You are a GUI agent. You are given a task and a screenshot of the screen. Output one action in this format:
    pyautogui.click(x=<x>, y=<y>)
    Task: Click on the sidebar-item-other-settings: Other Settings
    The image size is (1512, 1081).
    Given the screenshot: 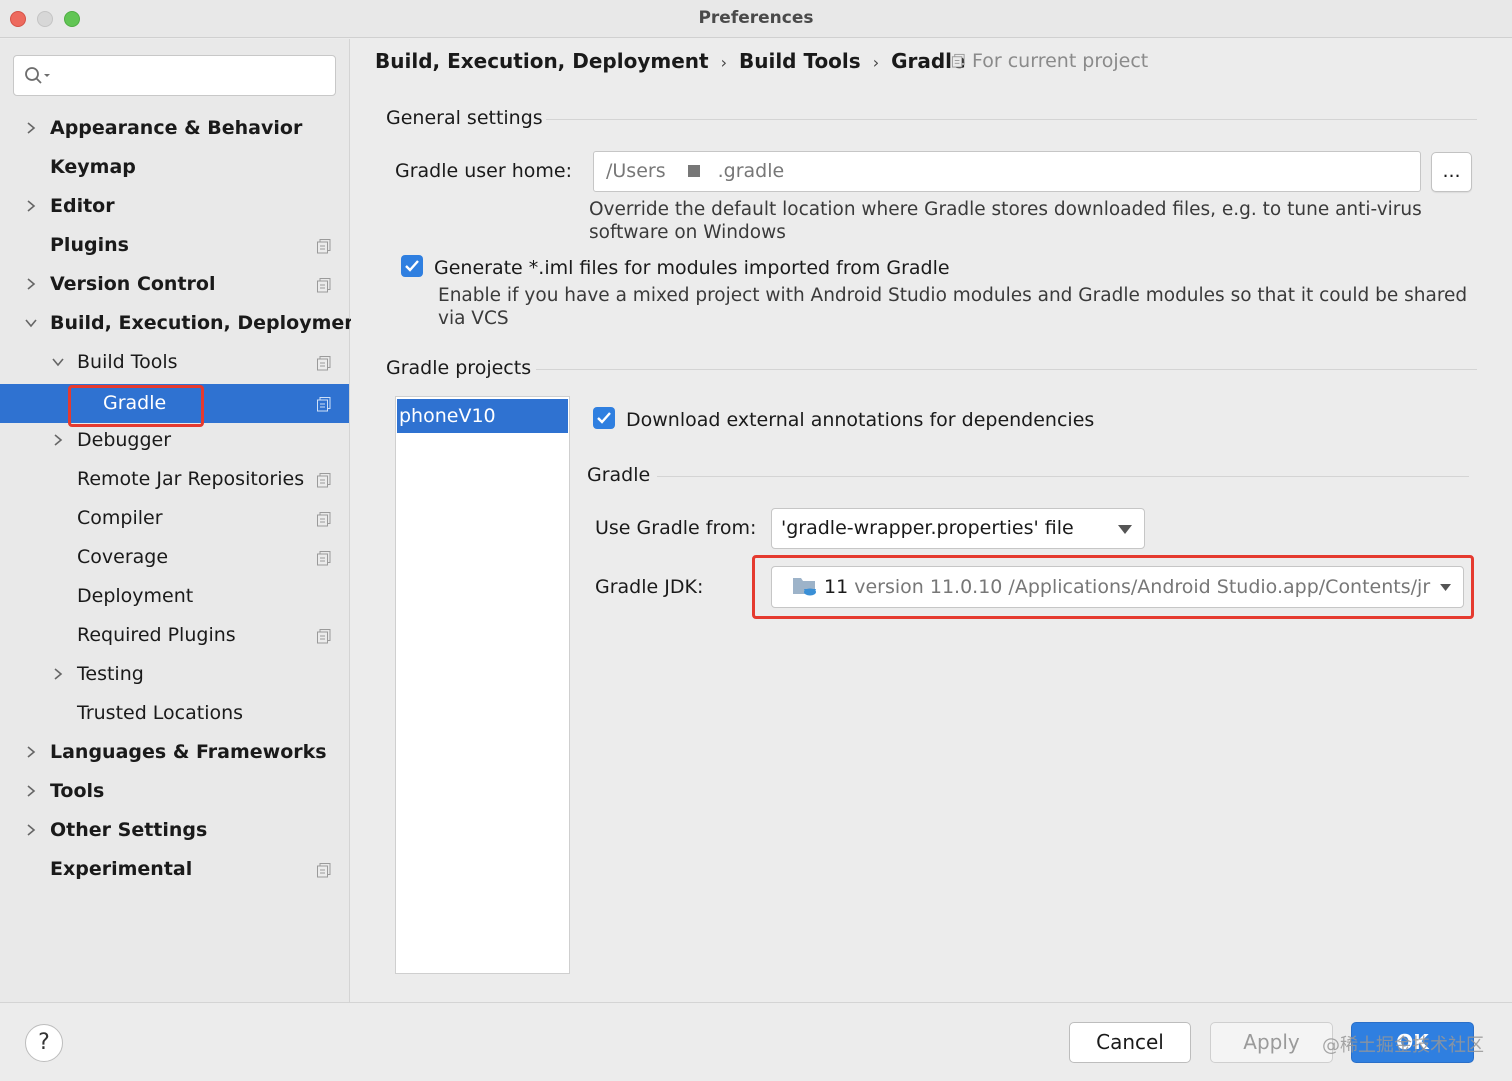 What is the action you would take?
    pyautogui.click(x=174, y=830)
    